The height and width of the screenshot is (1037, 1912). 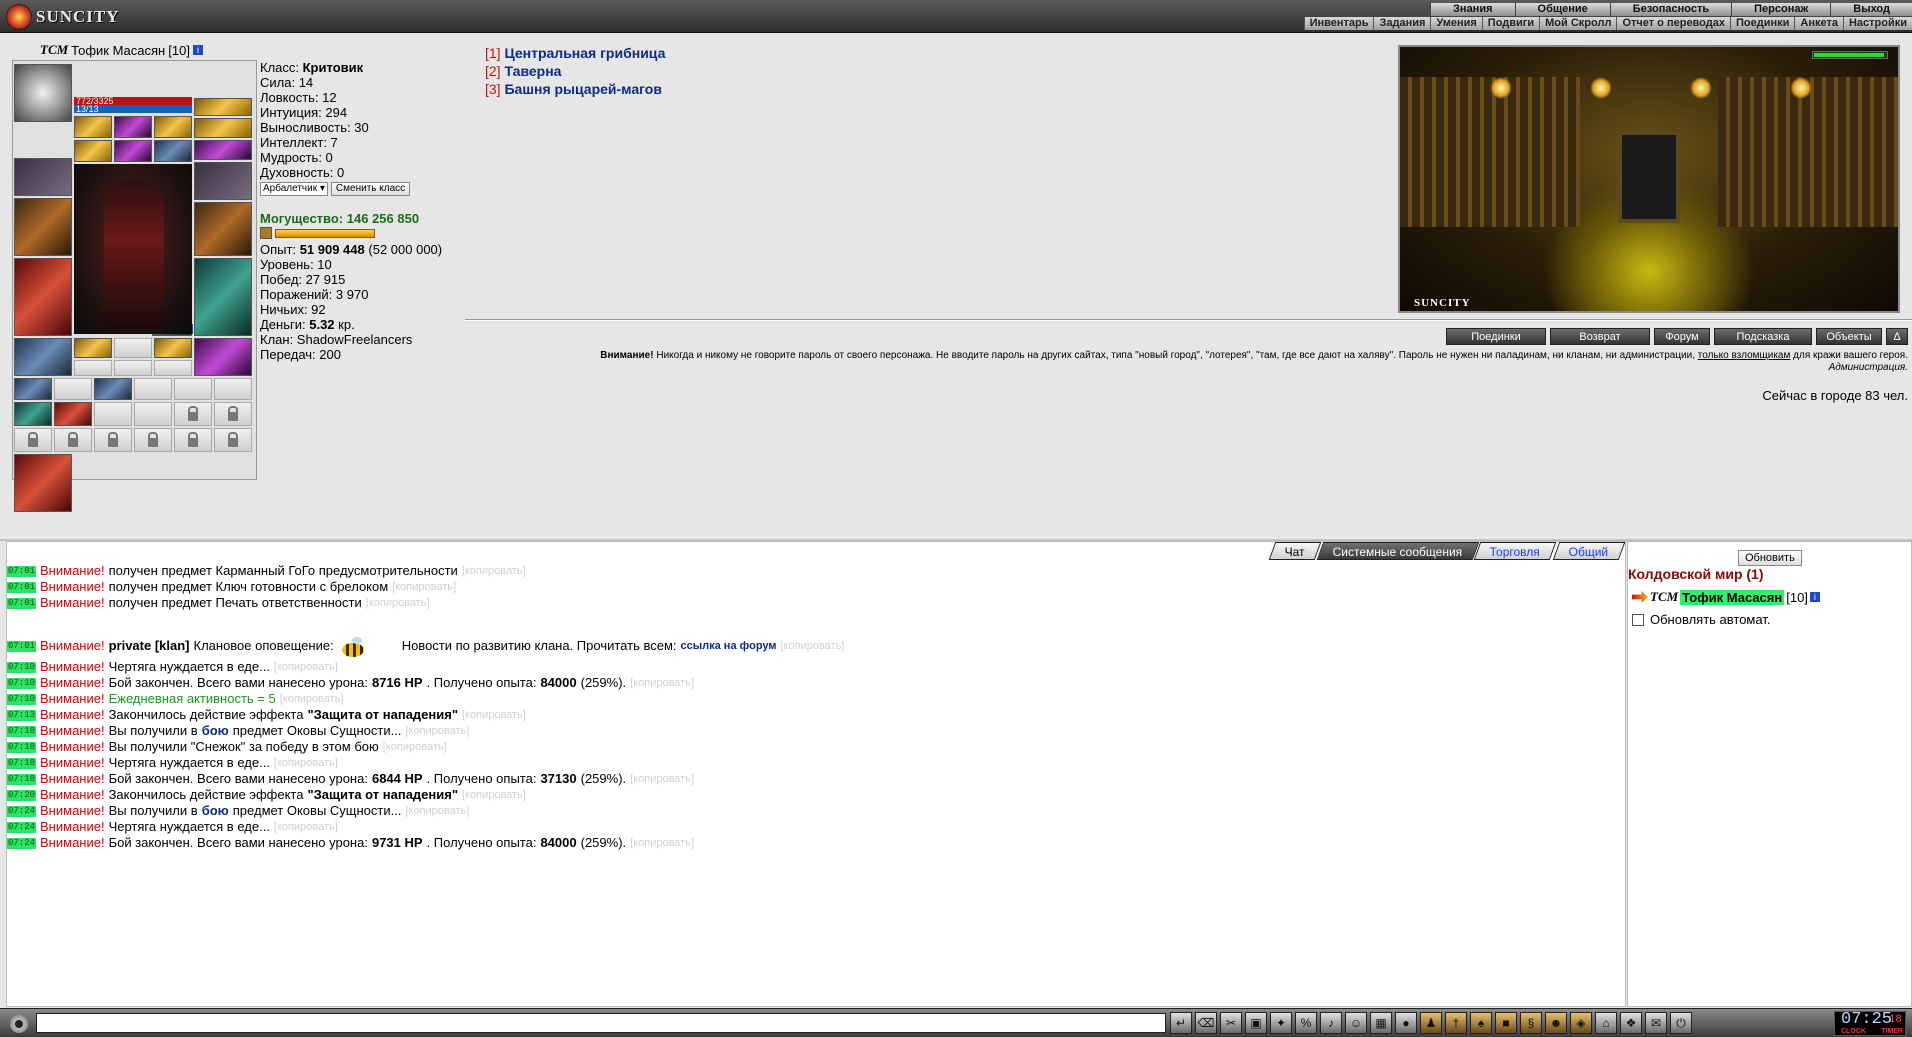 What do you see at coordinates (1588, 551) in the screenshot?
I see `tab-general: Общий` at bounding box center [1588, 551].